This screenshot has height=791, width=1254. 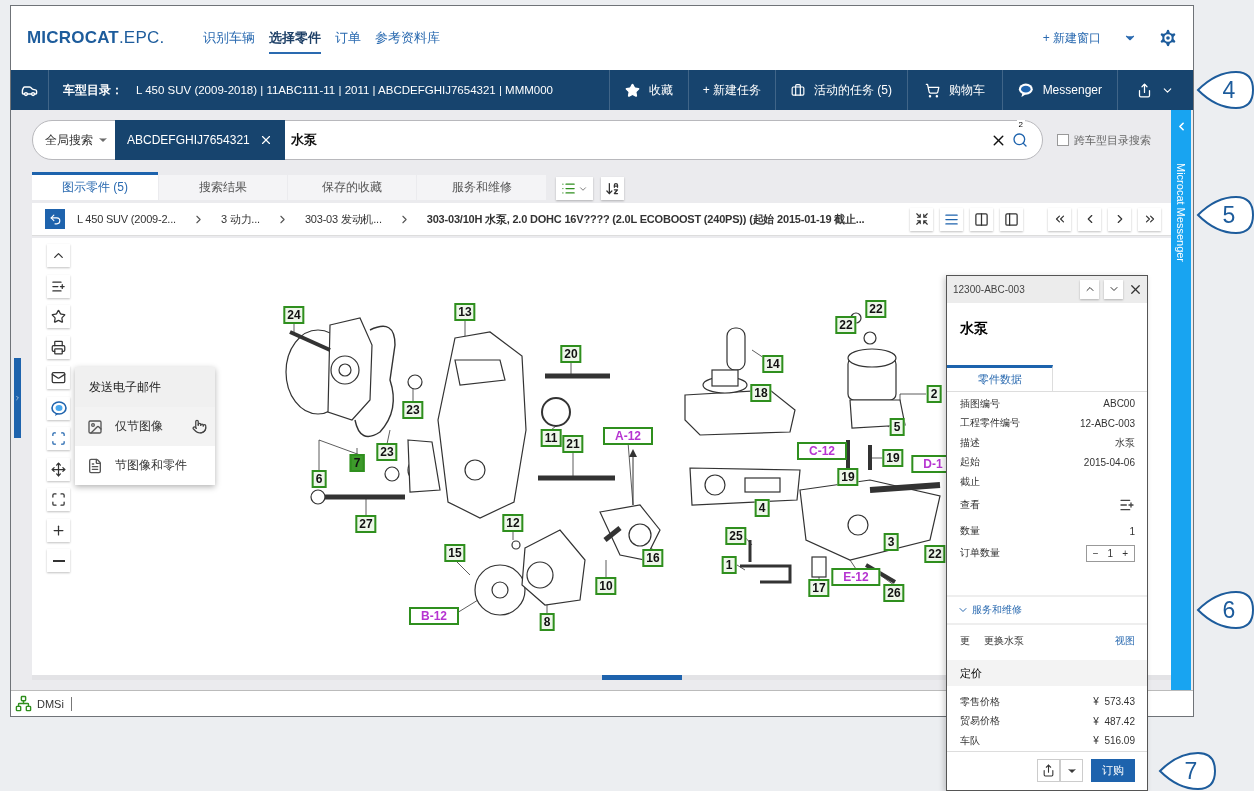 I want to click on settings-icon, so click(x=1168, y=38).